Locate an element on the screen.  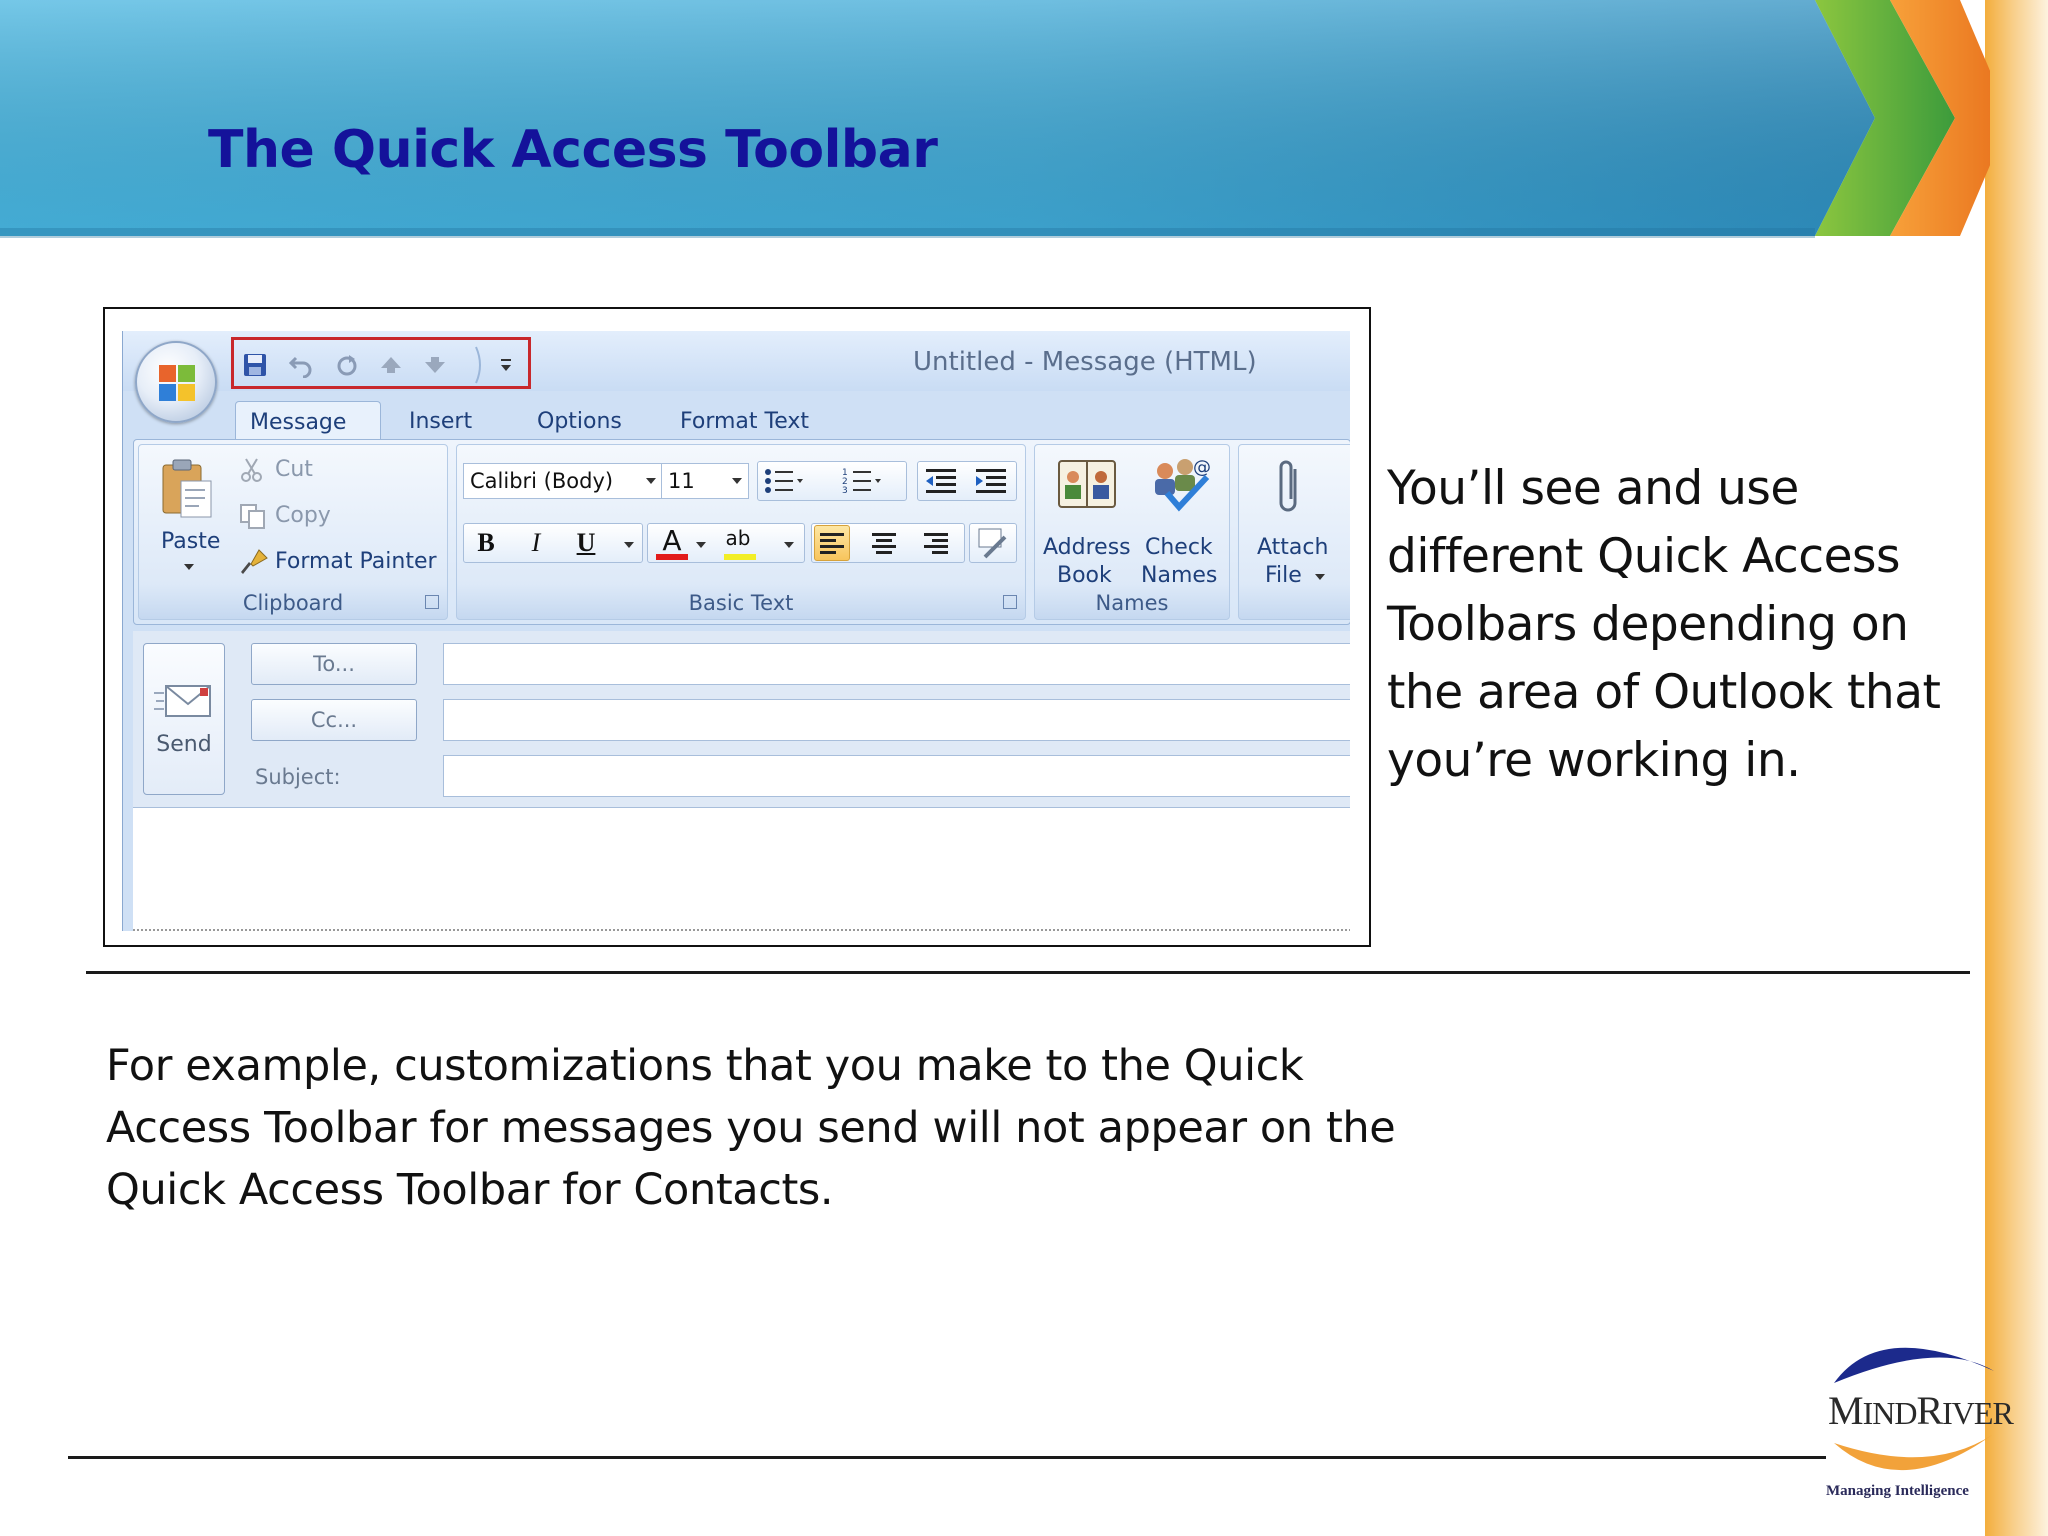
ribbon-tabs: Message Insert Options Format Text is located at coordinates (736, 416).